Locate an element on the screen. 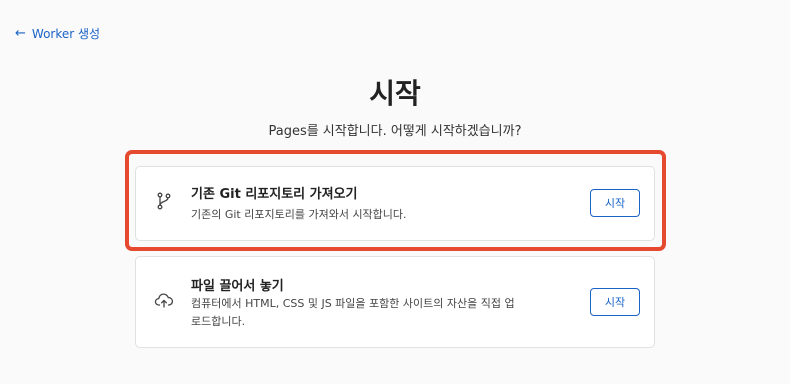 This screenshot has height=384, width=790. option-title: 기존 Git 리포지토리 가져오기 is located at coordinates (274, 194).